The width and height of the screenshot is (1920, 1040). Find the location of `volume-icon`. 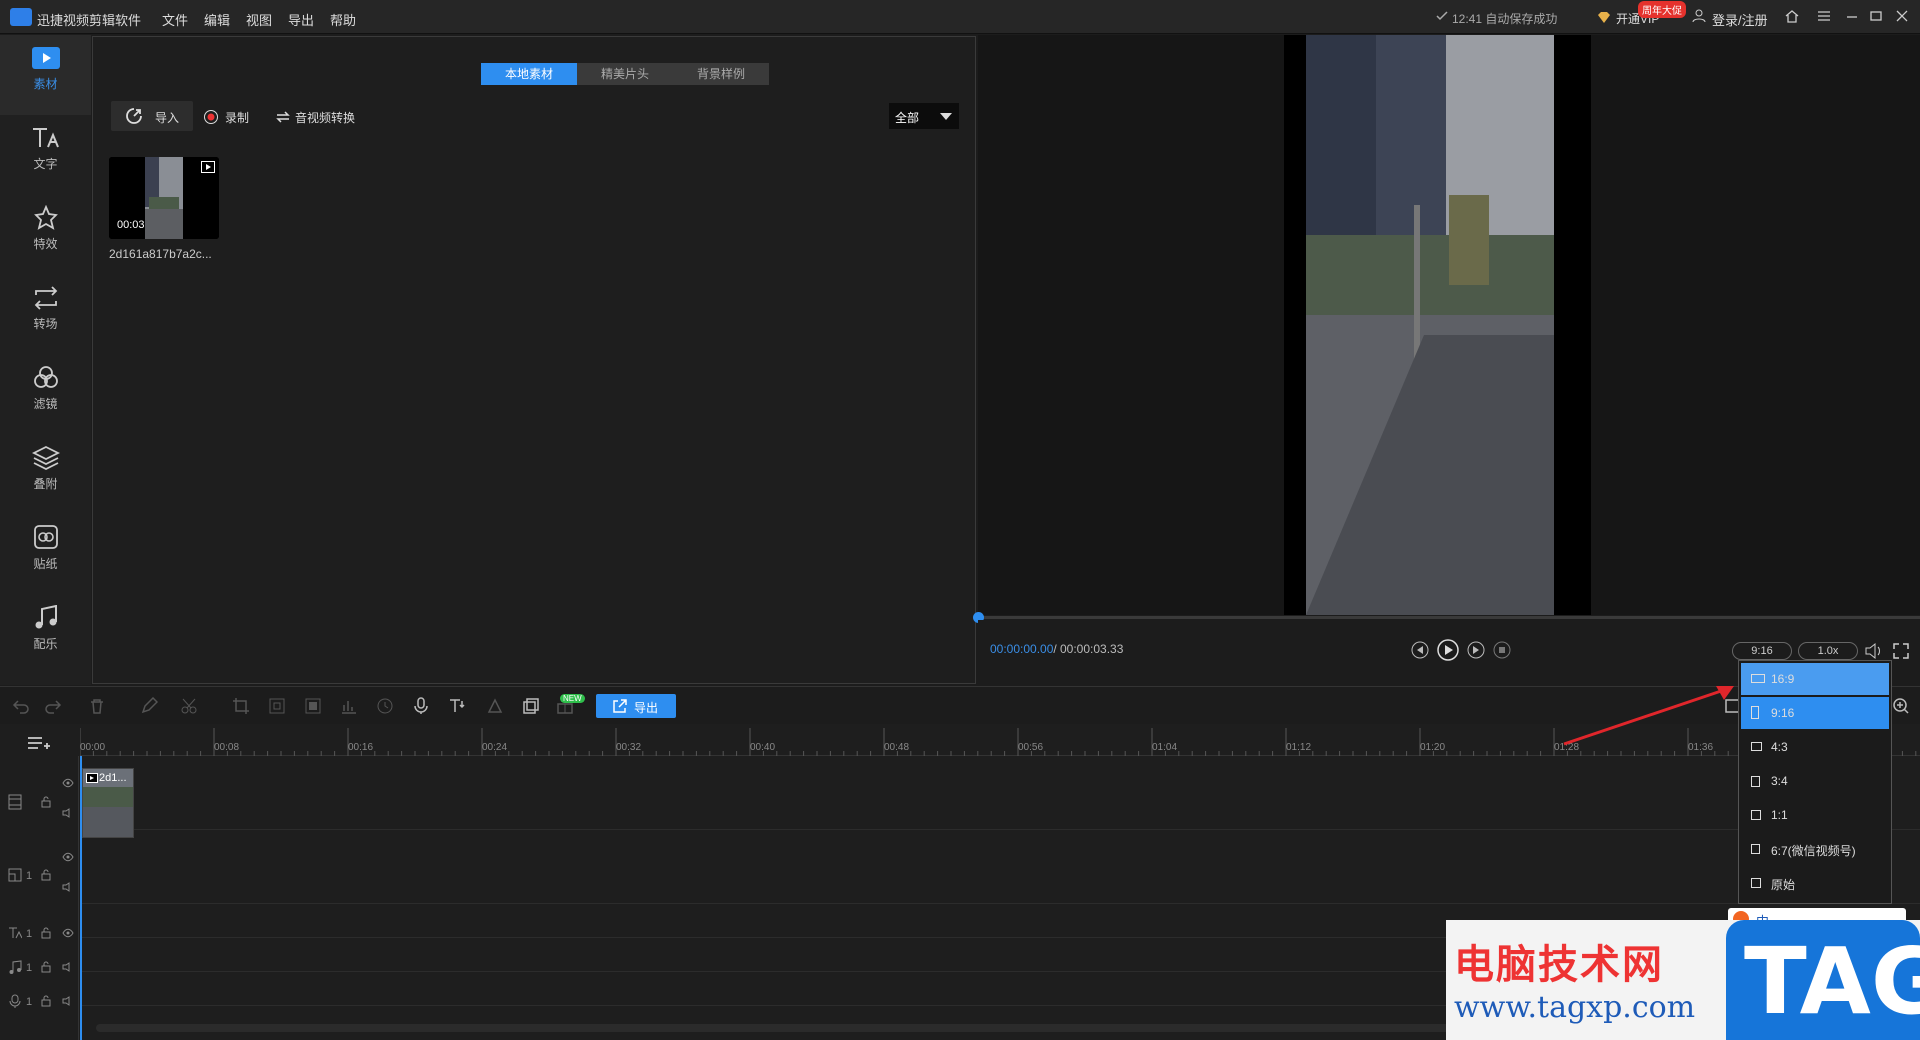

volume-icon is located at coordinates (1874, 651).